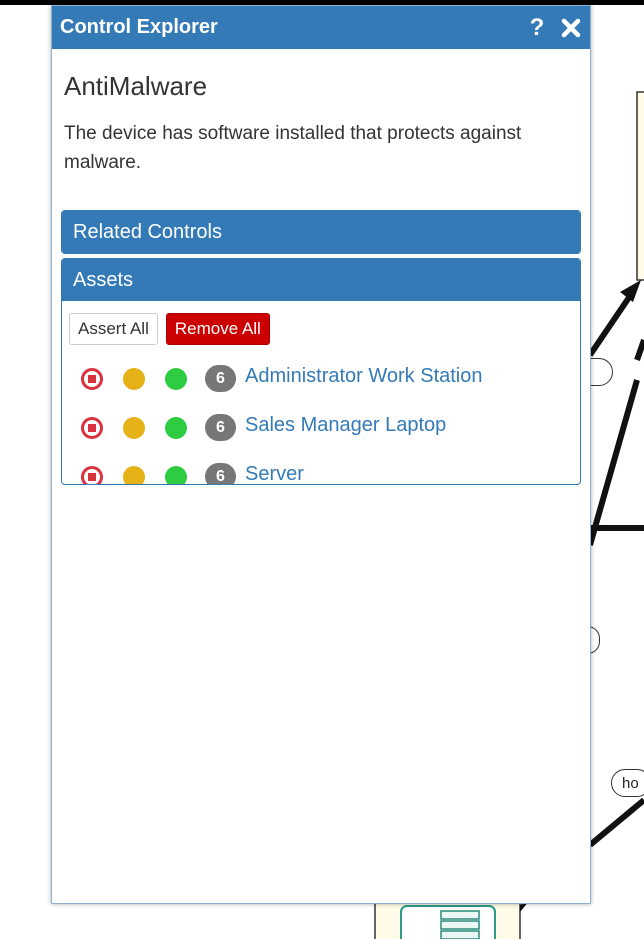  Describe the element at coordinates (345, 425) in the screenshot. I see `asset-link: Sales Manager Laptop` at that location.